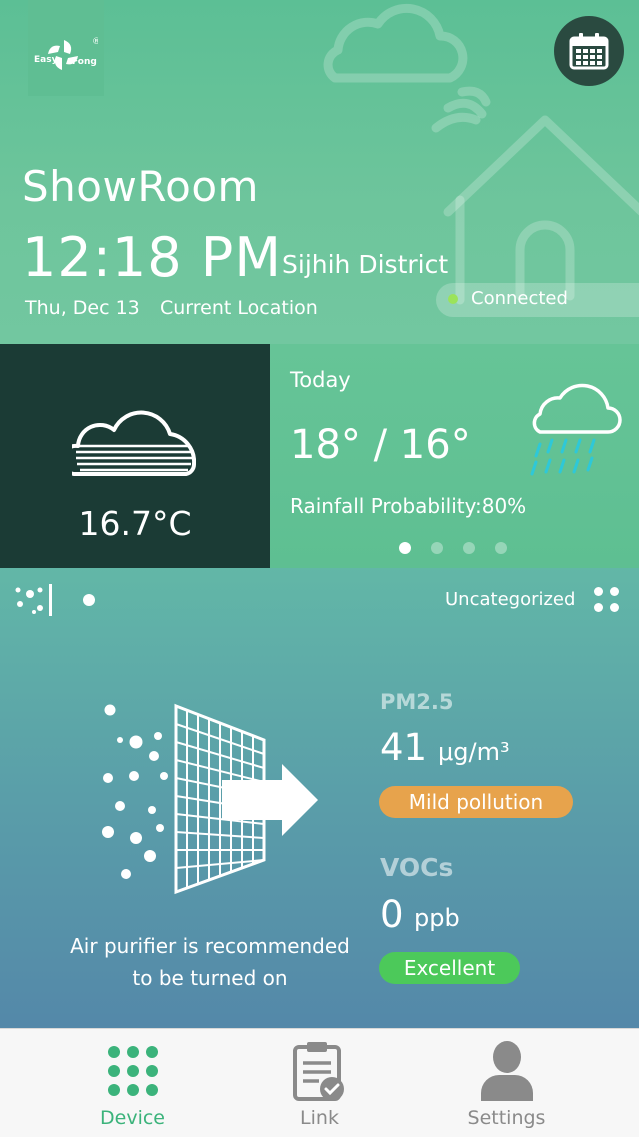 The height and width of the screenshot is (1137, 639). I want to click on current-time: 12:18 PM, so click(152, 257).